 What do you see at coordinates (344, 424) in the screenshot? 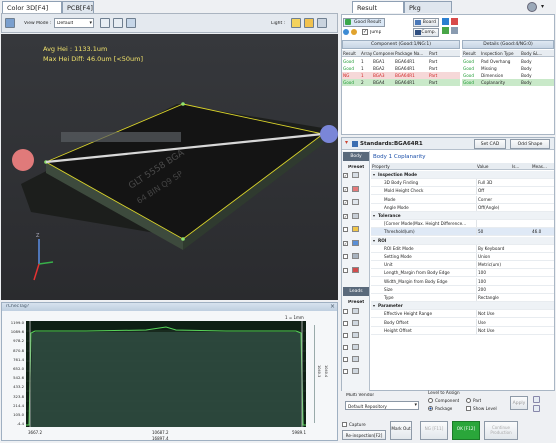
I see `capture-checkbox` at bounding box center [344, 424].